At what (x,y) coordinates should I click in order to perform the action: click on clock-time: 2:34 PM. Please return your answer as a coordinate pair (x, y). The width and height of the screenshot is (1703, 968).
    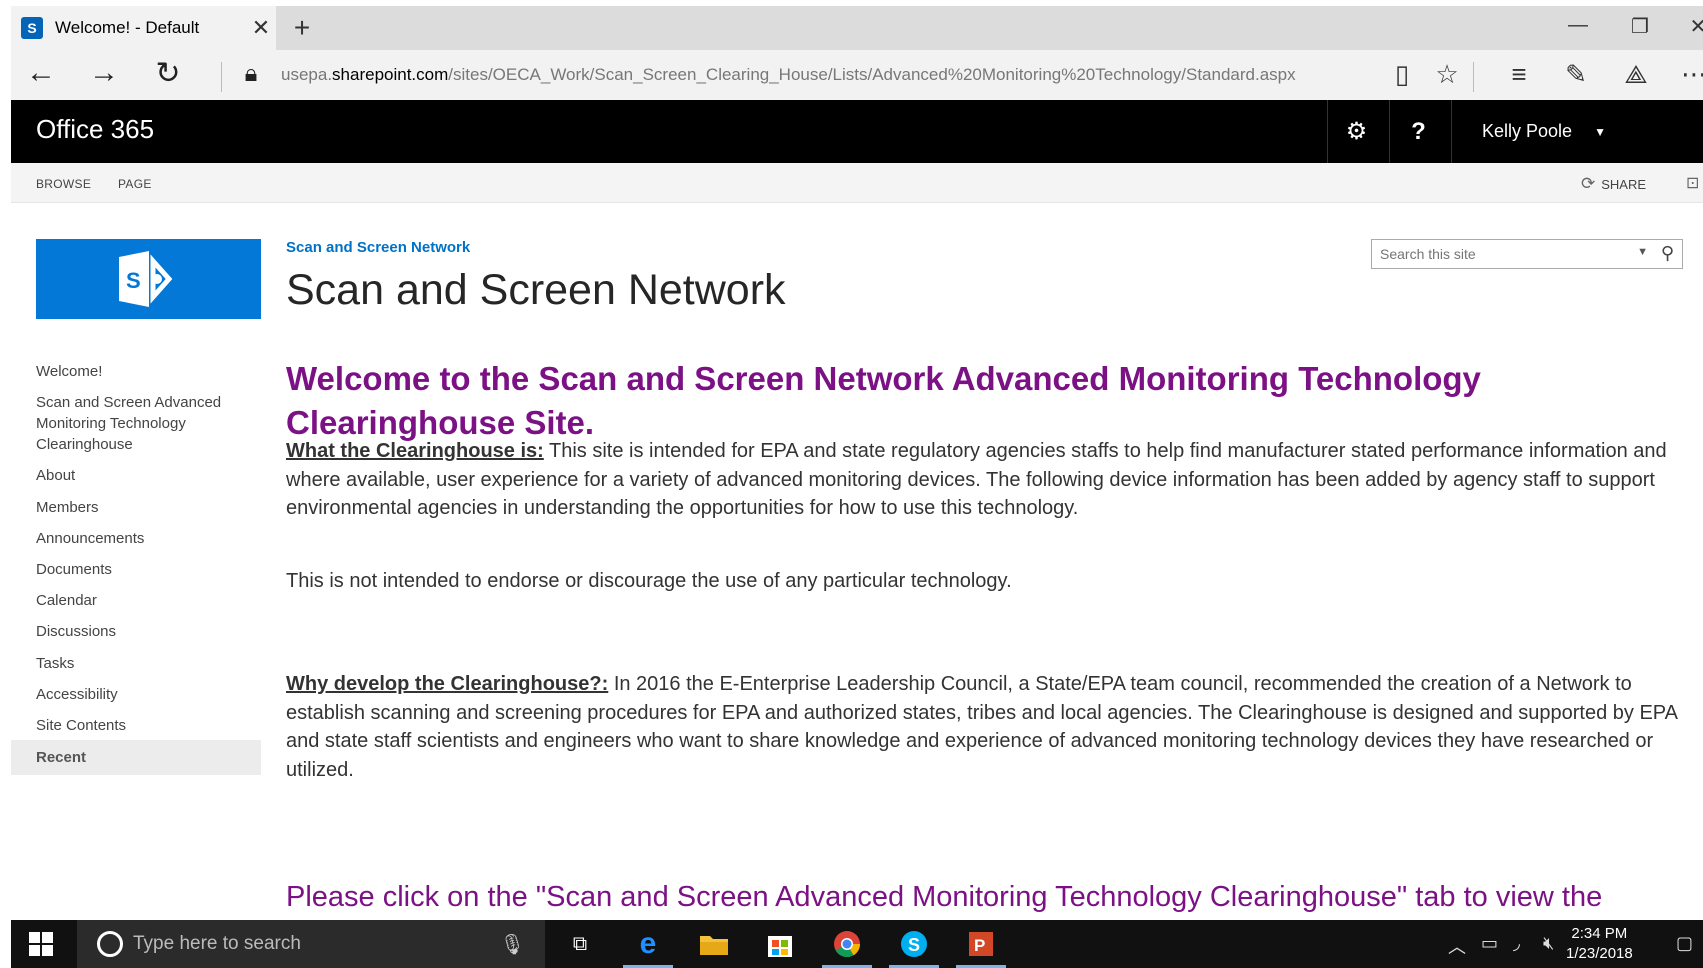
    Looking at the image, I should click on (1599, 933).